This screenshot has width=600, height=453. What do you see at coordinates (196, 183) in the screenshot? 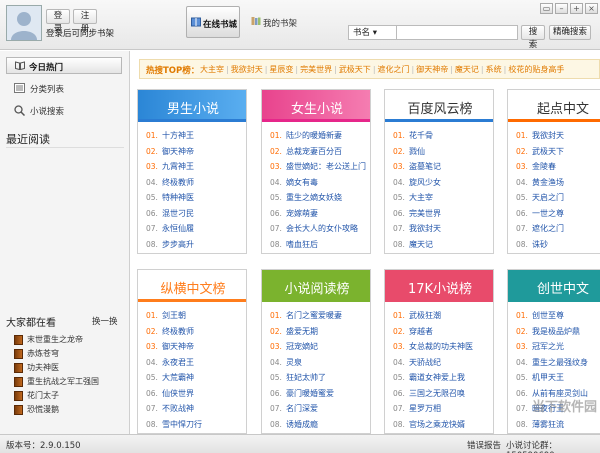
I see `list-item: 04. 终极教师` at bounding box center [196, 183].